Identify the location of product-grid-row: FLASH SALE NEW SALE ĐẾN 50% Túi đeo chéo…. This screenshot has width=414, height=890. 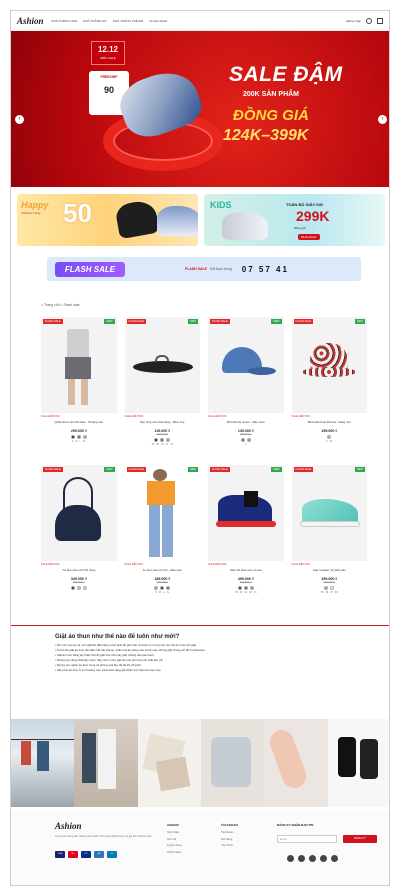
(204, 535).